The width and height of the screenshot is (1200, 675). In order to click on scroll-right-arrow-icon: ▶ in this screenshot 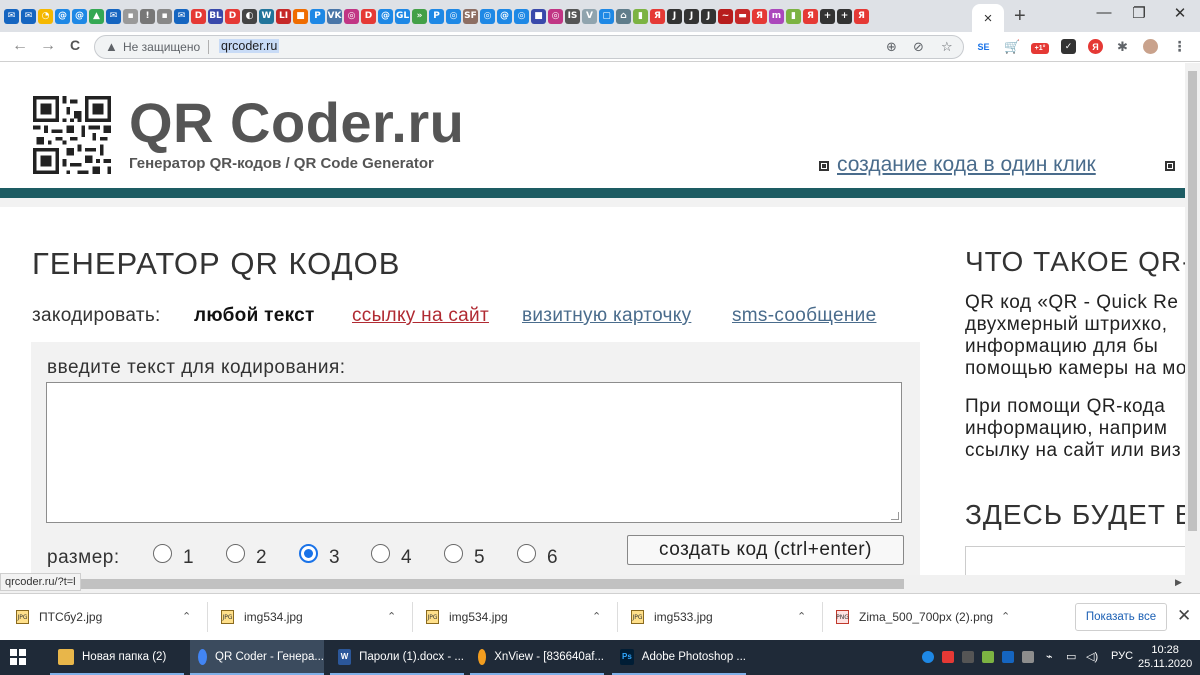, I will do `click(1178, 582)`.